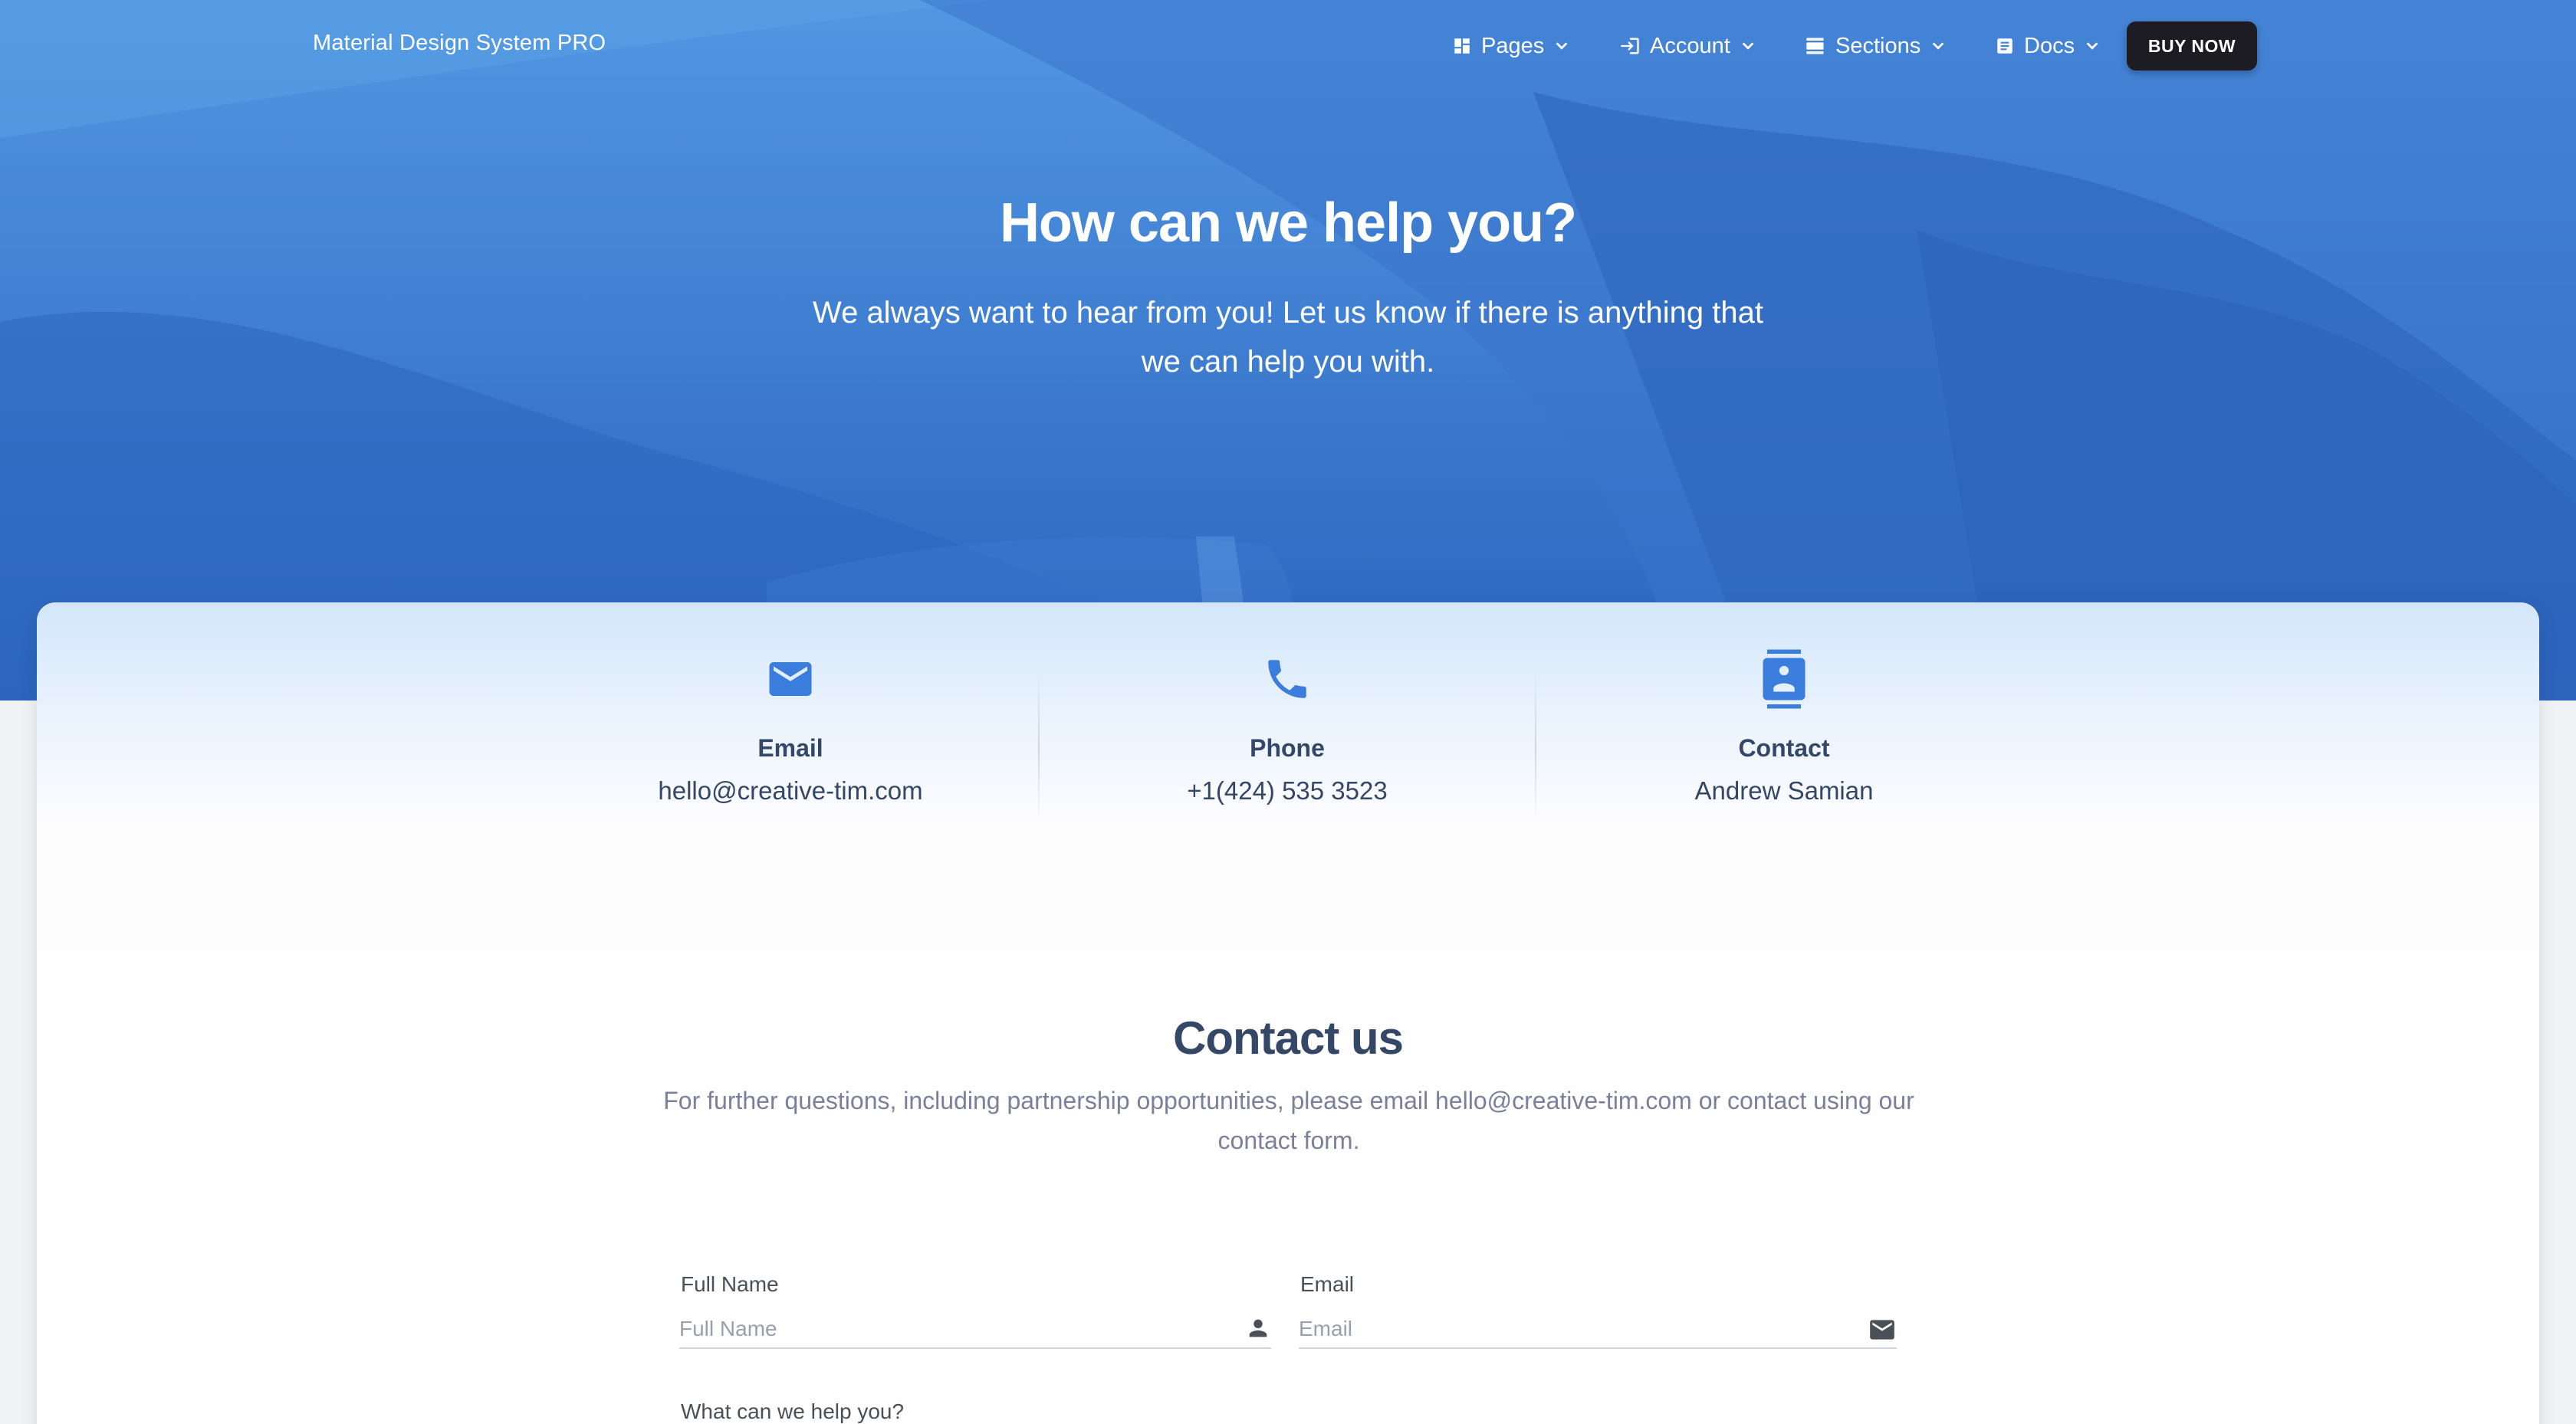 Image resolution: width=2576 pixels, height=1424 pixels. Describe the element at coordinates (790, 748) in the screenshot. I see `info-title: Email` at that location.